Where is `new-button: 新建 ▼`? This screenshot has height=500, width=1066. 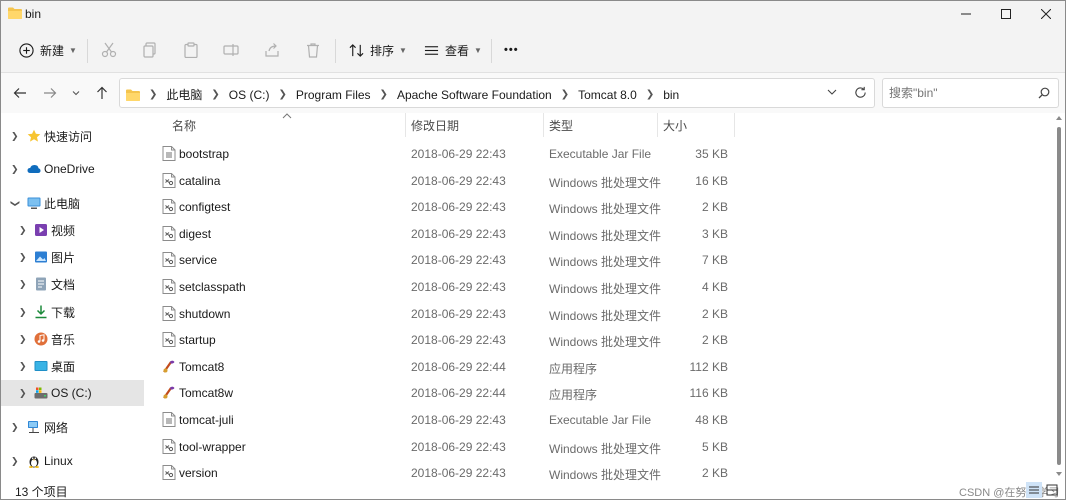 new-button: 新建 ▼ is located at coordinates (48, 50).